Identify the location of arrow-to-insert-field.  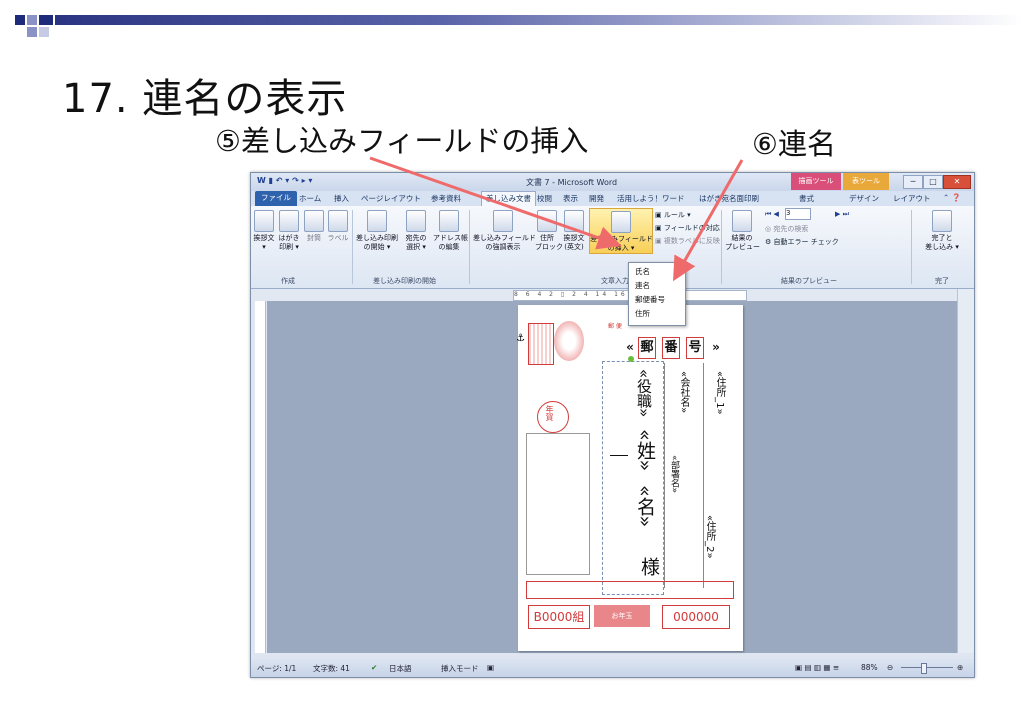
(495, 203).